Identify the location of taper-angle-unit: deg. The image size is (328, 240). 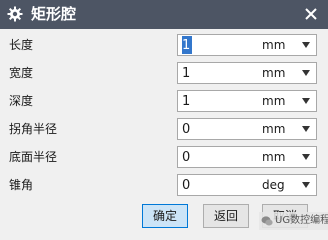
(273, 185).